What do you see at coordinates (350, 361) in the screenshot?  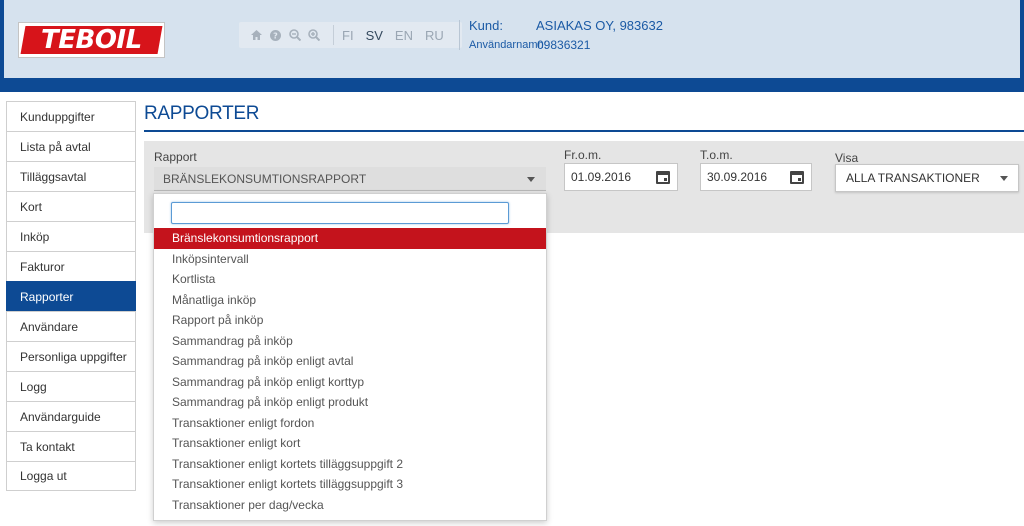 I see `dropdown-option: Sammandrag på inköp enligt avtal` at bounding box center [350, 361].